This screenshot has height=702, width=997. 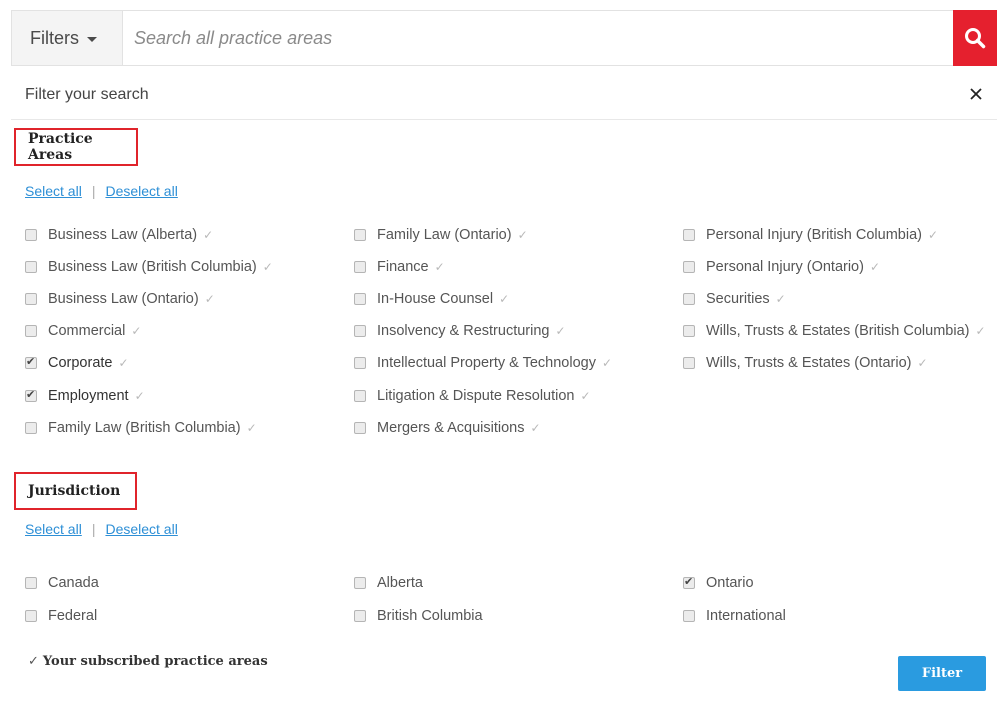 What do you see at coordinates (781, 267) in the screenshot?
I see `practice-area-option: Personal Injury (Ontario) ✓` at bounding box center [781, 267].